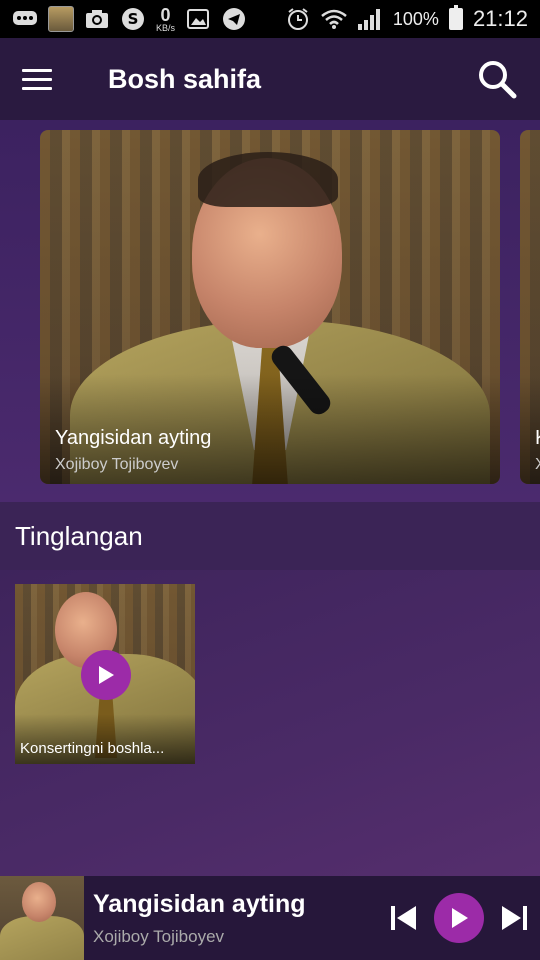 The image size is (540, 960). I want to click on section-header: Tinglangan, so click(270, 536).